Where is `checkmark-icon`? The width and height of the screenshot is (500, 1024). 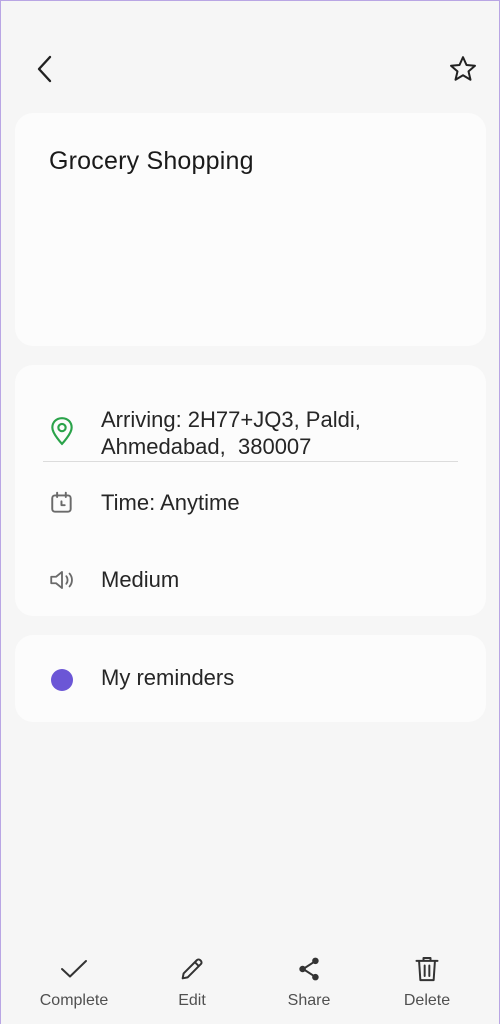 checkmark-icon is located at coordinates (74, 969).